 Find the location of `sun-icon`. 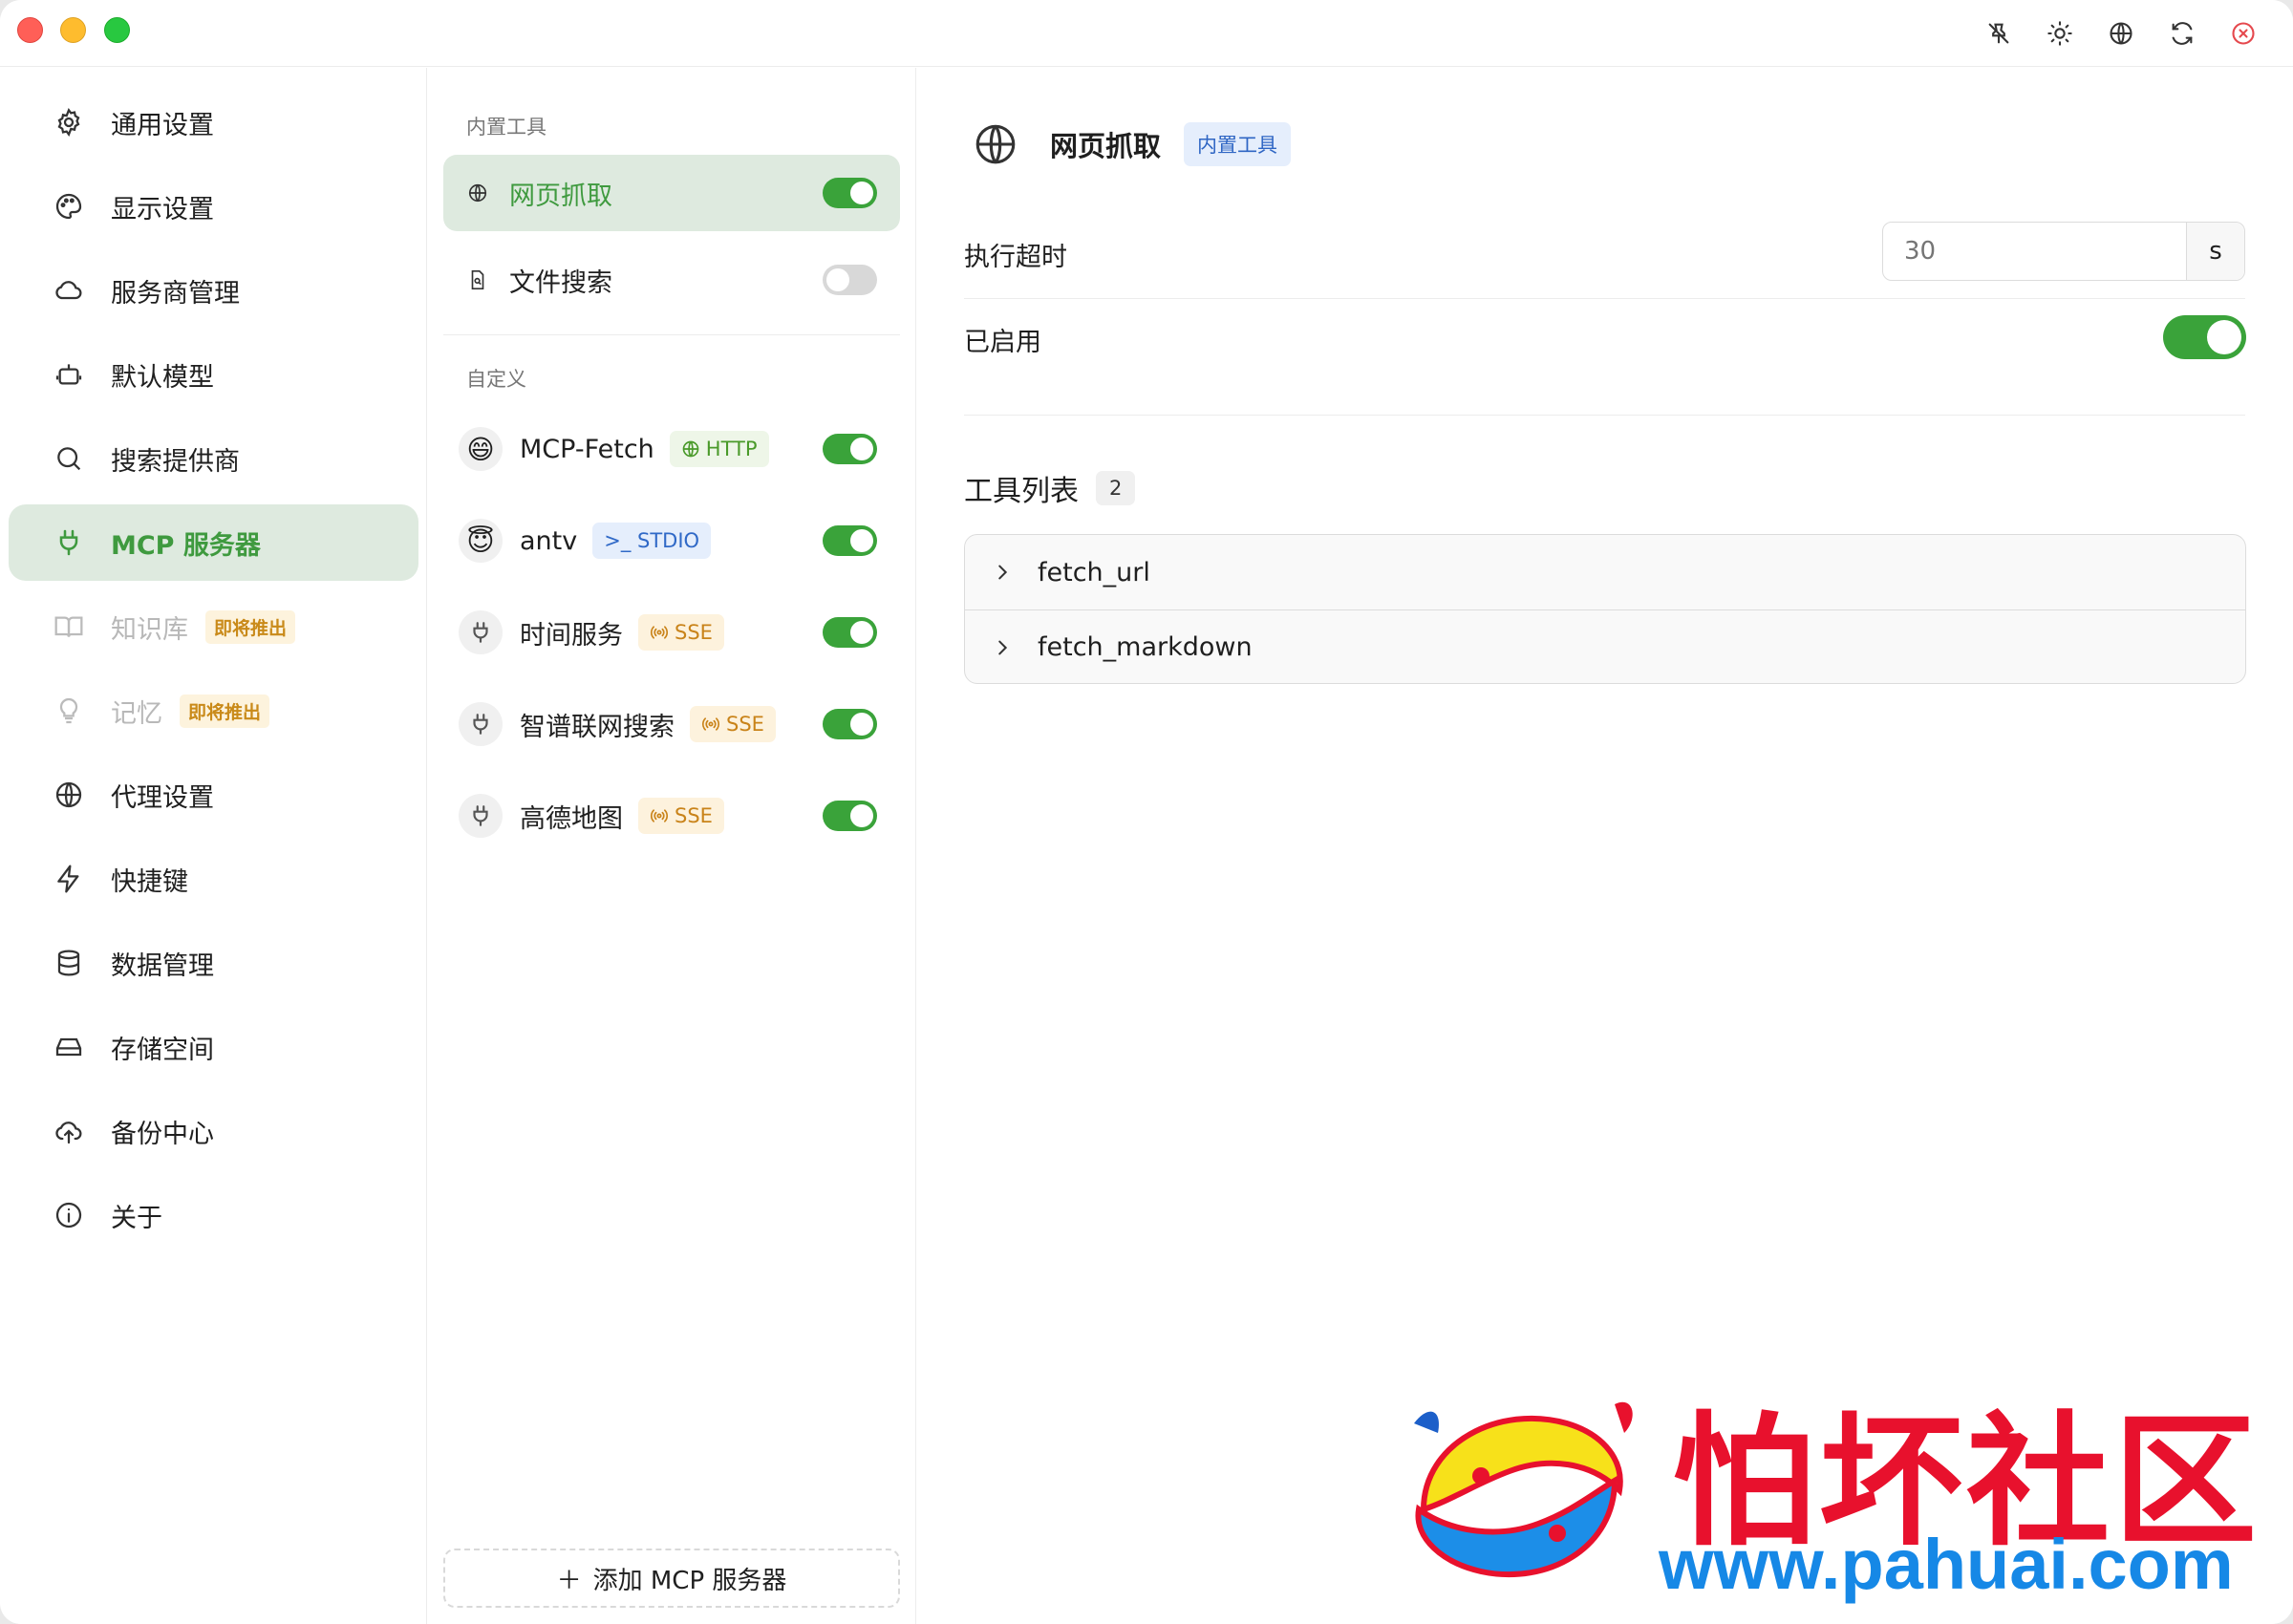

sun-icon is located at coordinates (2060, 34).